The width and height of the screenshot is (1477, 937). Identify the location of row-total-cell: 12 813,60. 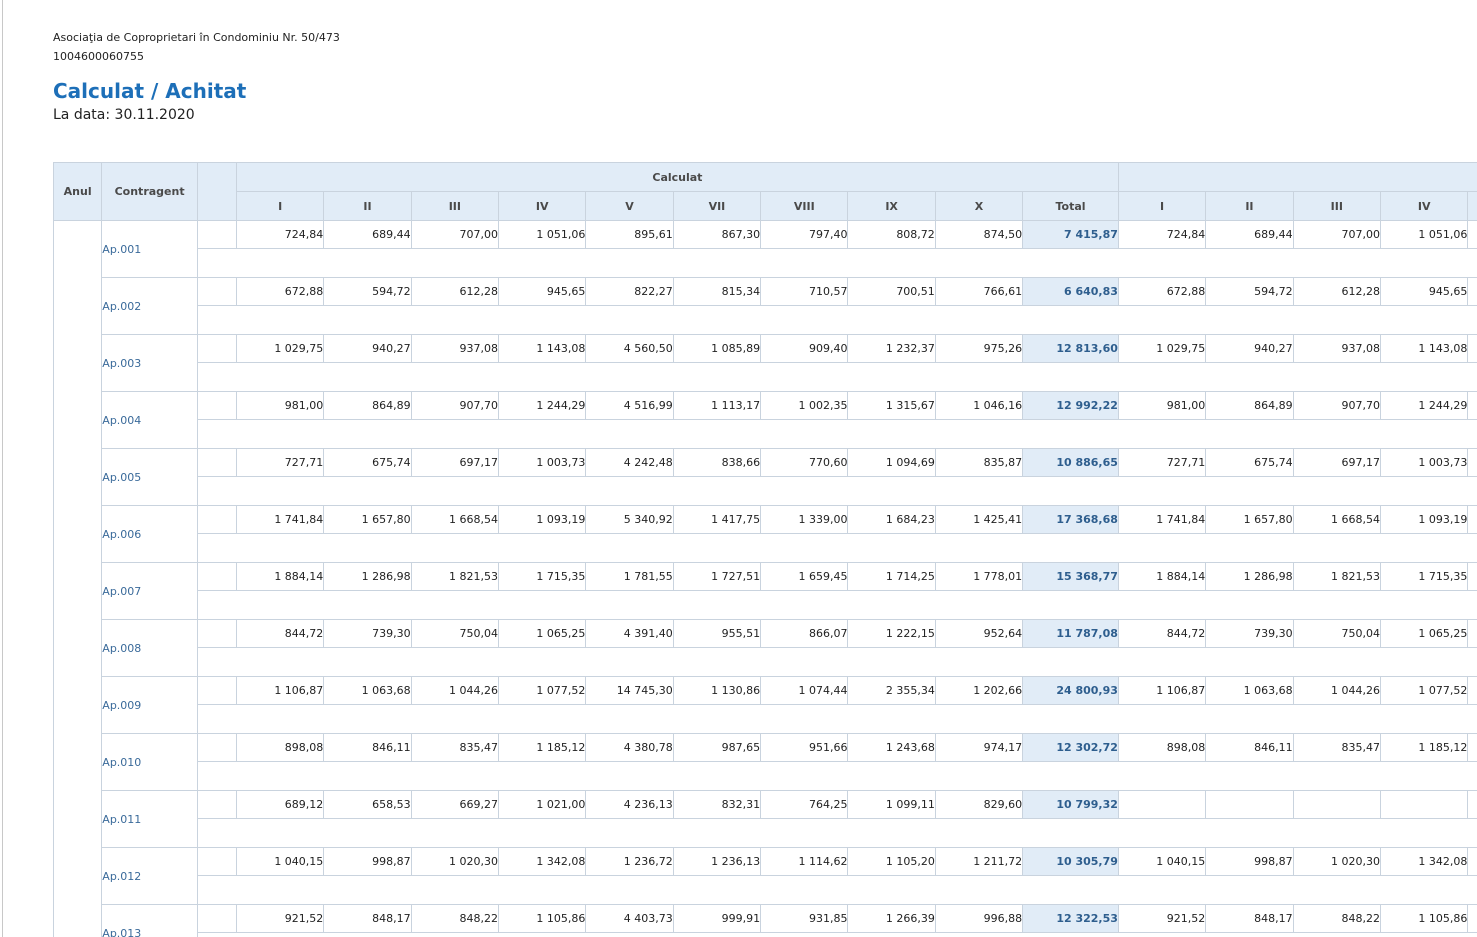
(1070, 348).